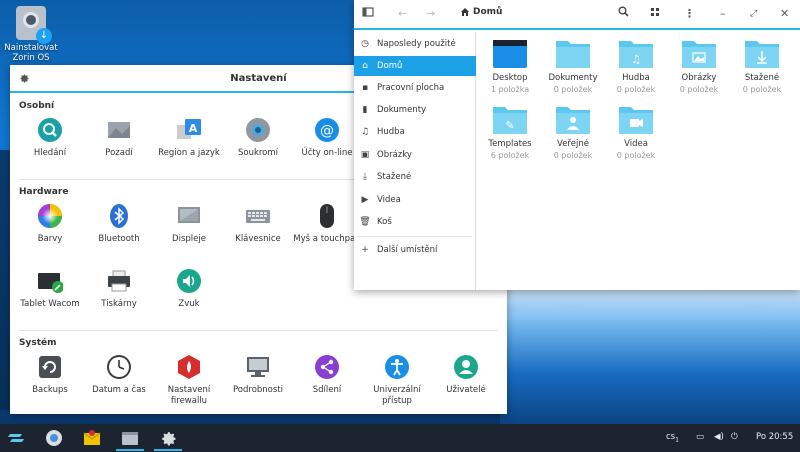  I want to click on mouse-icon, so click(327, 216).